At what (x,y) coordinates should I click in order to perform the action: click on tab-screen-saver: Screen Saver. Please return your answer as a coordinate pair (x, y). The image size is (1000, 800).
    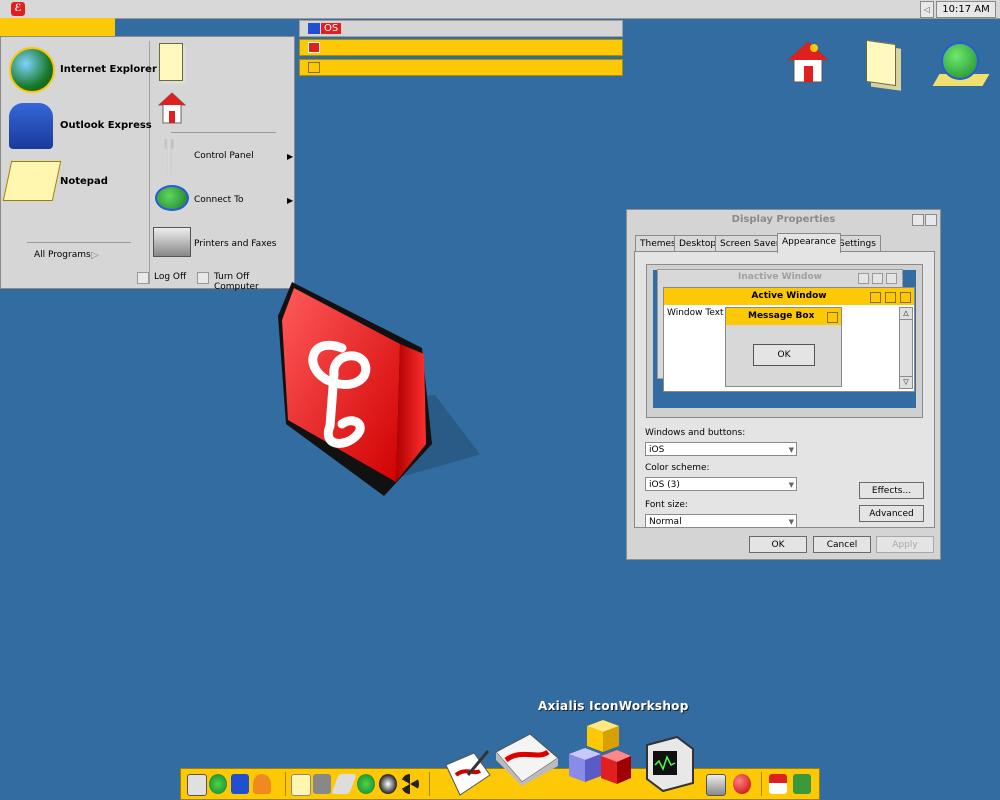
    Looking at the image, I should click on (750, 243).